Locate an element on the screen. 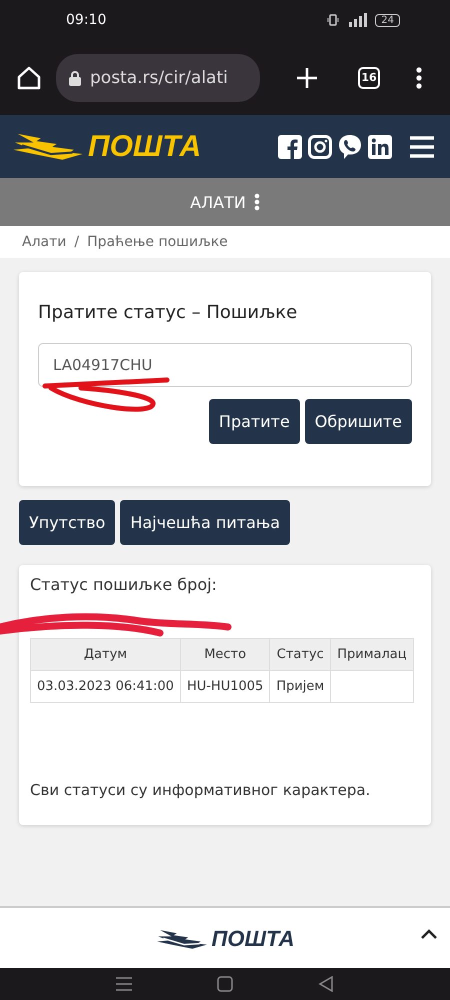  tracking-number-field: LA04917CHU is located at coordinates (225, 365).